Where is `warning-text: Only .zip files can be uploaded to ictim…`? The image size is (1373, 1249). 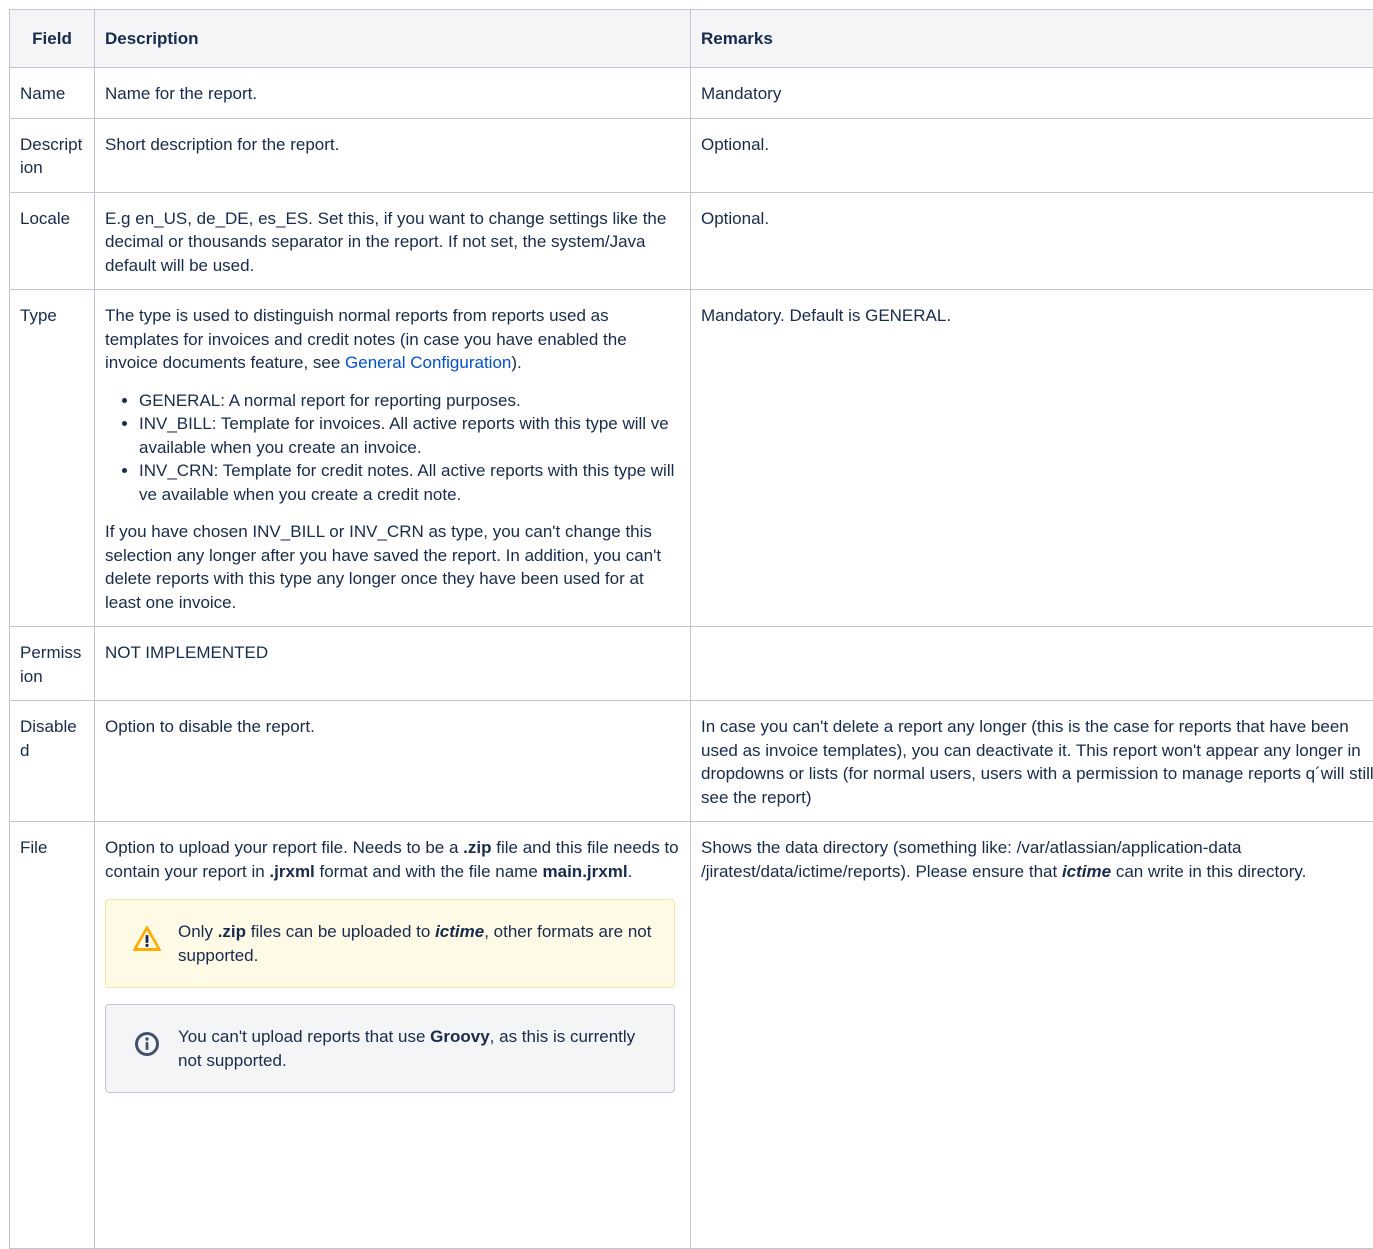
warning-text: Only .zip files can be uploaded to ictim… is located at coordinates (416, 943).